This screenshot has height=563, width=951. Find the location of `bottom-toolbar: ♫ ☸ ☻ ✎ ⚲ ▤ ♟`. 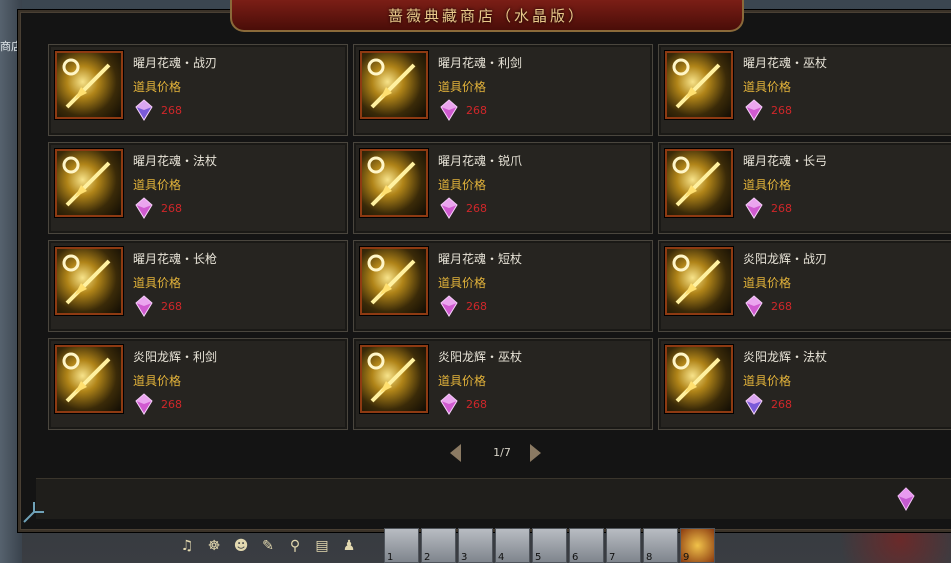

bottom-toolbar: ♫ ☸ ☻ ✎ ⚲ ▤ ♟ is located at coordinates (268, 547).